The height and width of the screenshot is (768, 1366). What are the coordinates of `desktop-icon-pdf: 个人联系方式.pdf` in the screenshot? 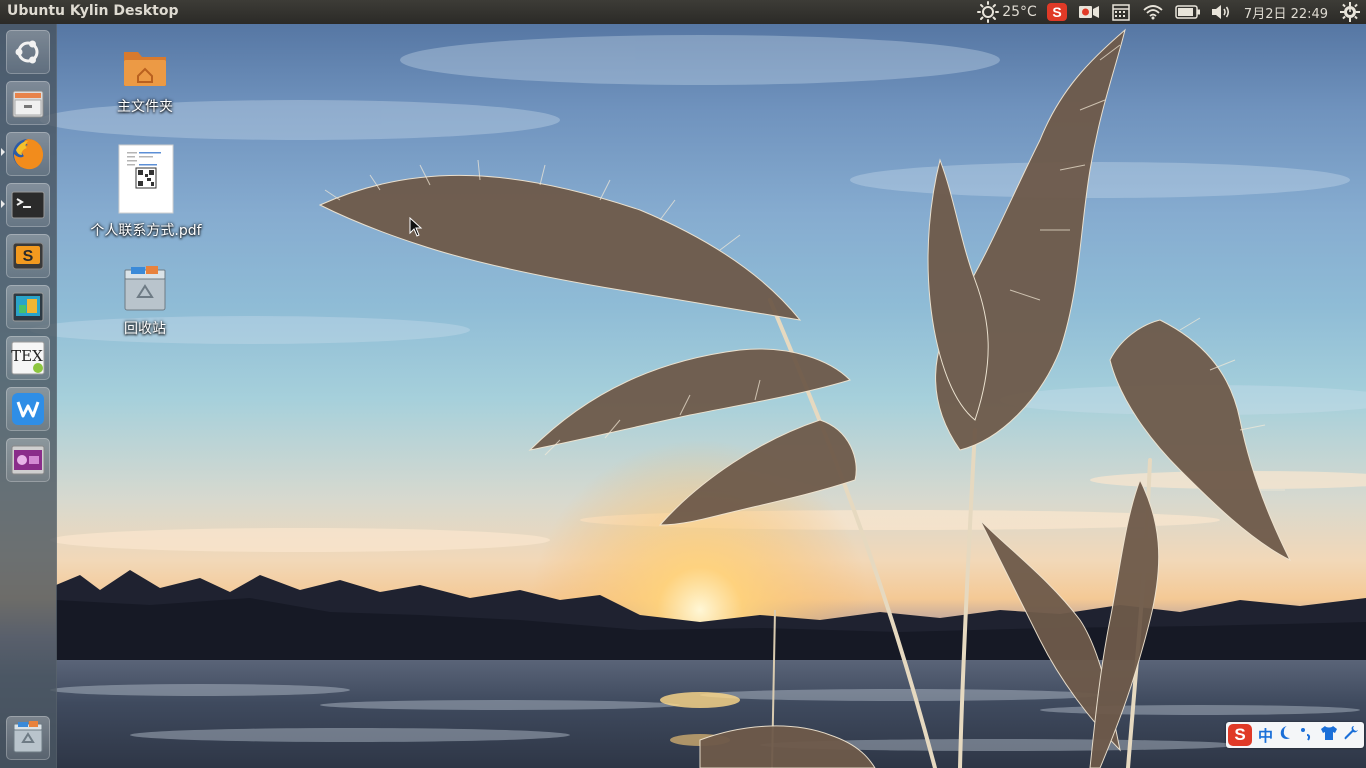 It's located at (146, 192).